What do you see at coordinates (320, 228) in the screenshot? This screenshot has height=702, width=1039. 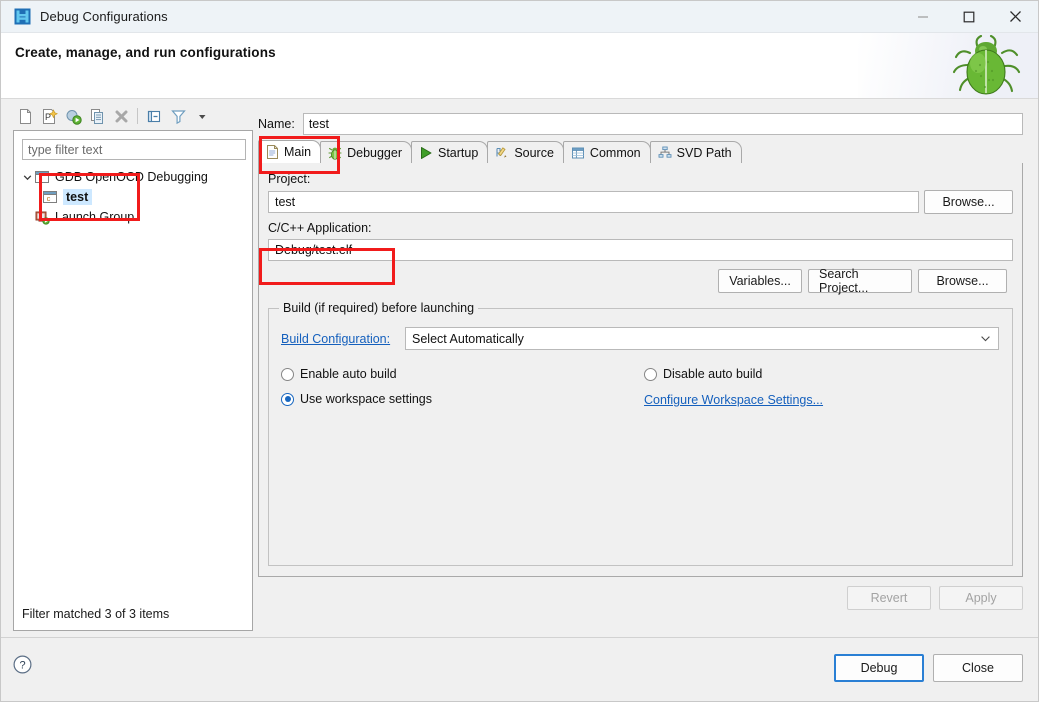 I see `application-label: C/C++ Application:` at bounding box center [320, 228].